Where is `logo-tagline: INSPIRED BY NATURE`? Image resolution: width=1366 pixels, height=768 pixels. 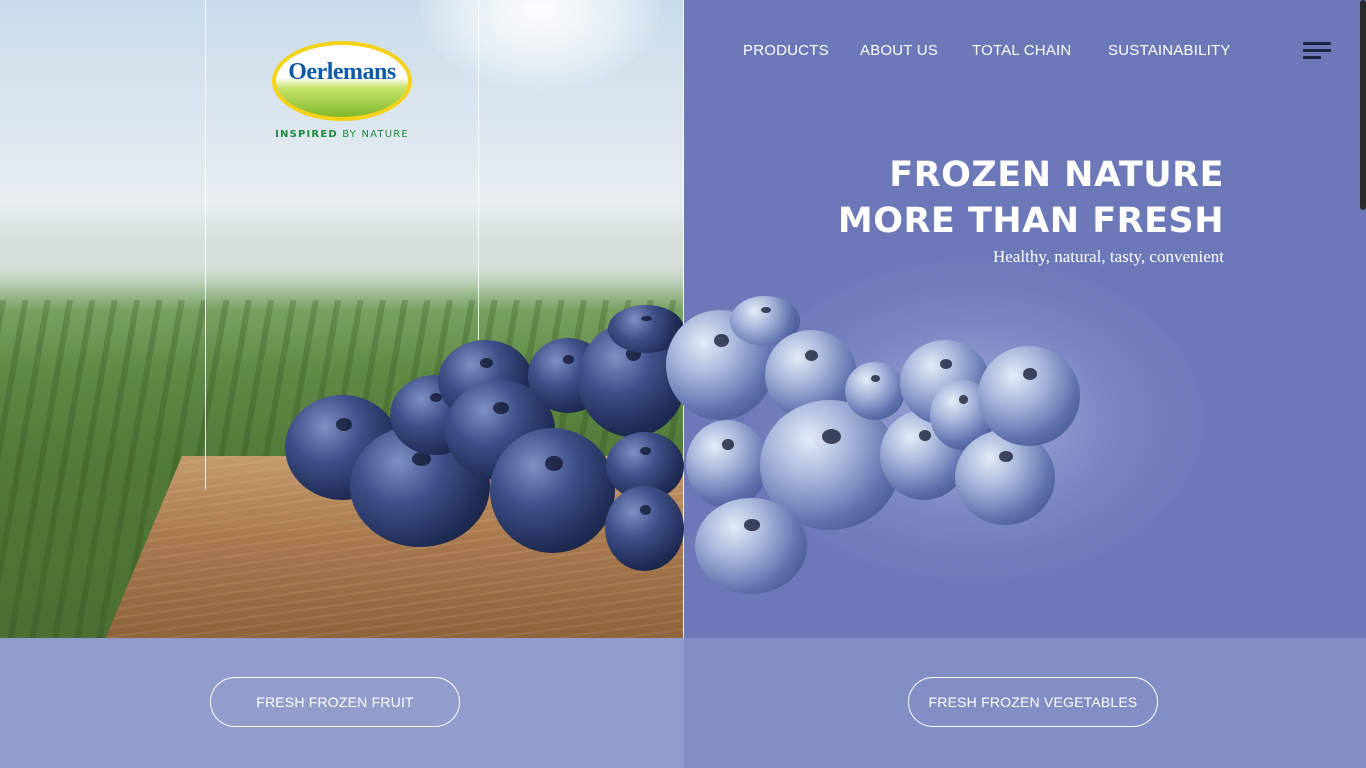
logo-tagline: INSPIRED BY NATURE is located at coordinates (342, 134).